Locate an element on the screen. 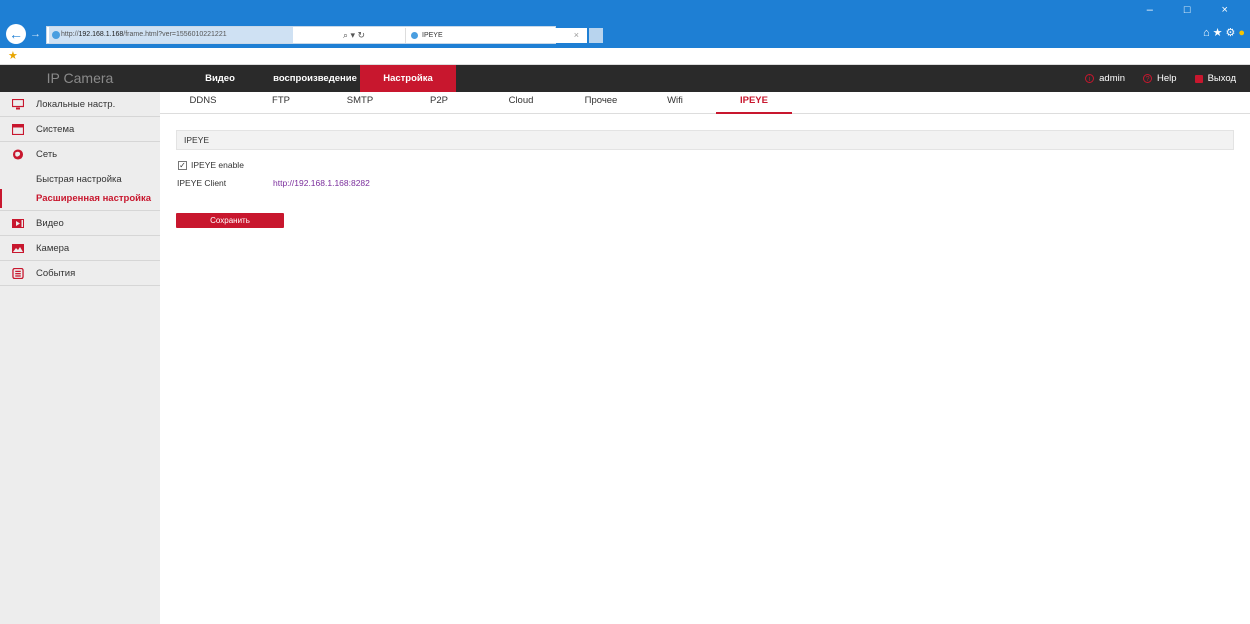  video-icon is located at coordinates (18, 223).